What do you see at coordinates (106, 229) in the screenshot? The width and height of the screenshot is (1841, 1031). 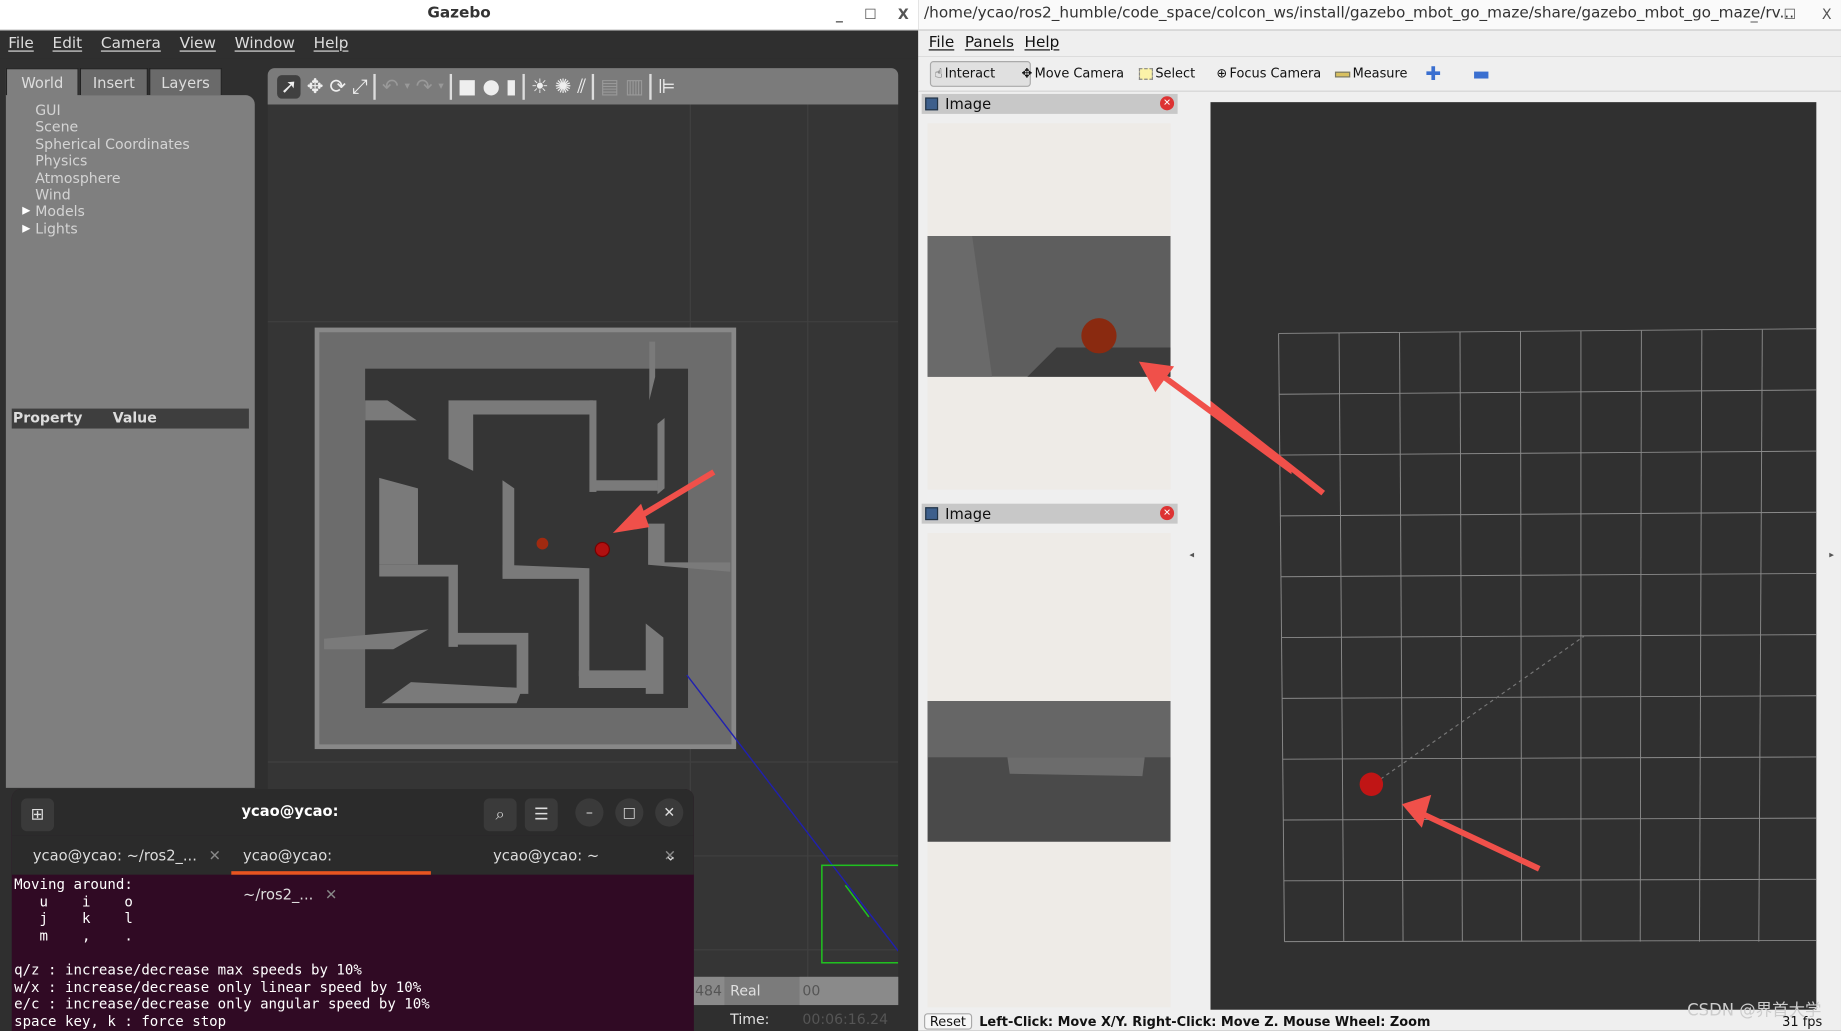 I see `tree-item-lights: ▶ Lights` at bounding box center [106, 229].